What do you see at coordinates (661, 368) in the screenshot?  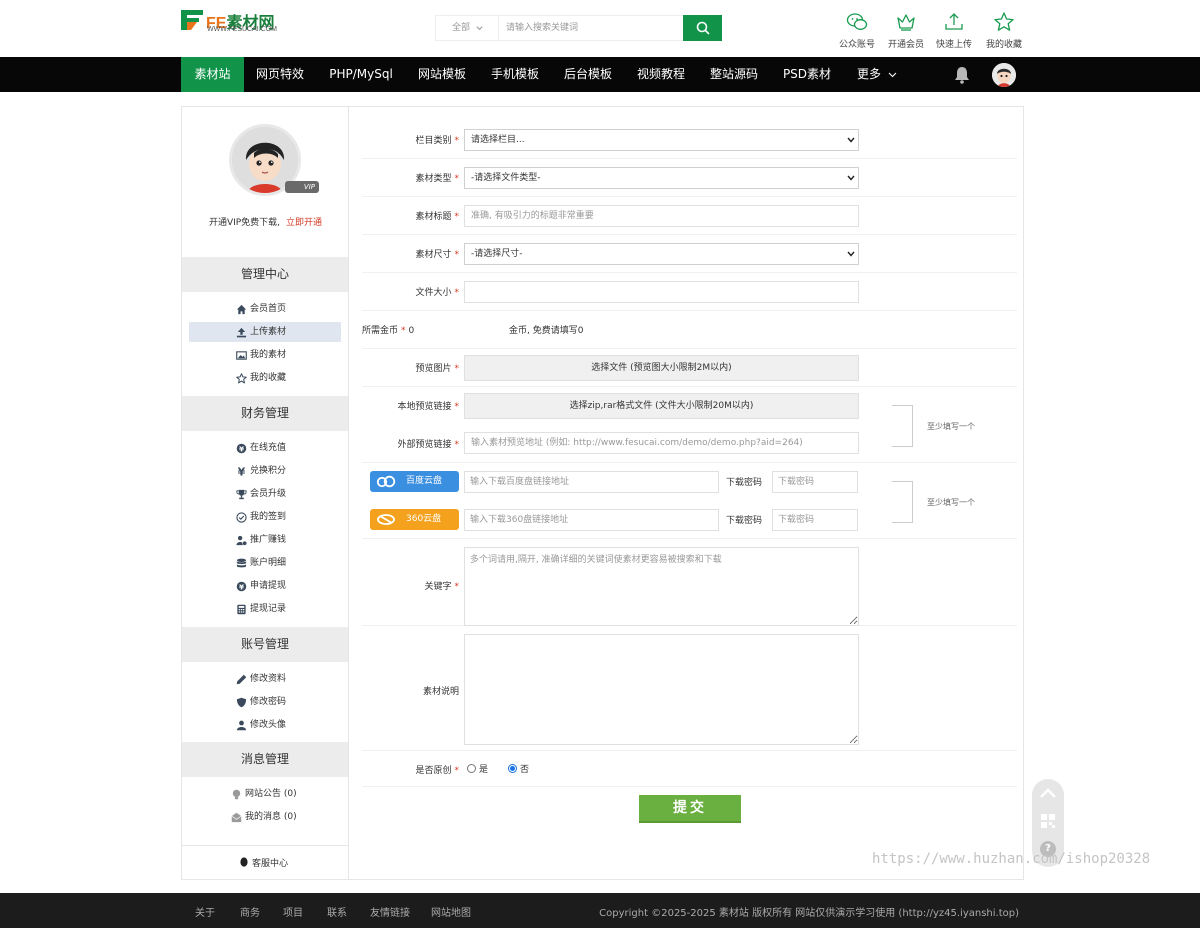 I see `preview-file-button: 选择文件 (预览图大小限制2M以内)` at bounding box center [661, 368].